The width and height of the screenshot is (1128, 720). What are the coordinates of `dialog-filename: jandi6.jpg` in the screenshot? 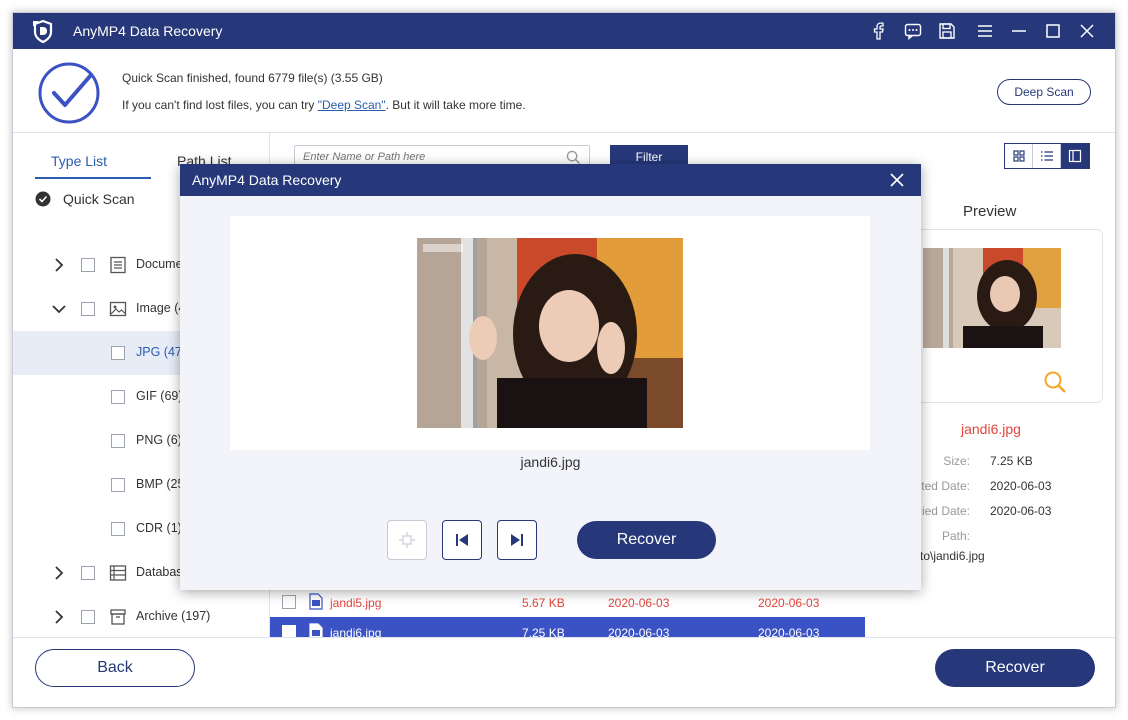 It's located at (550, 462).